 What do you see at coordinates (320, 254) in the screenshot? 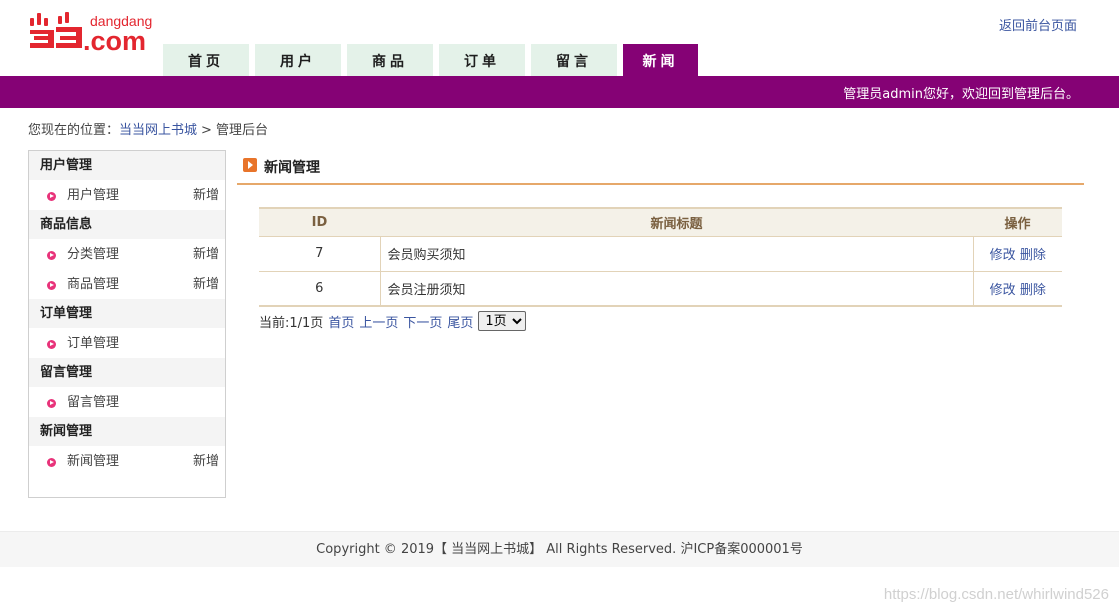
I see `news-id-cell: 7` at bounding box center [320, 254].